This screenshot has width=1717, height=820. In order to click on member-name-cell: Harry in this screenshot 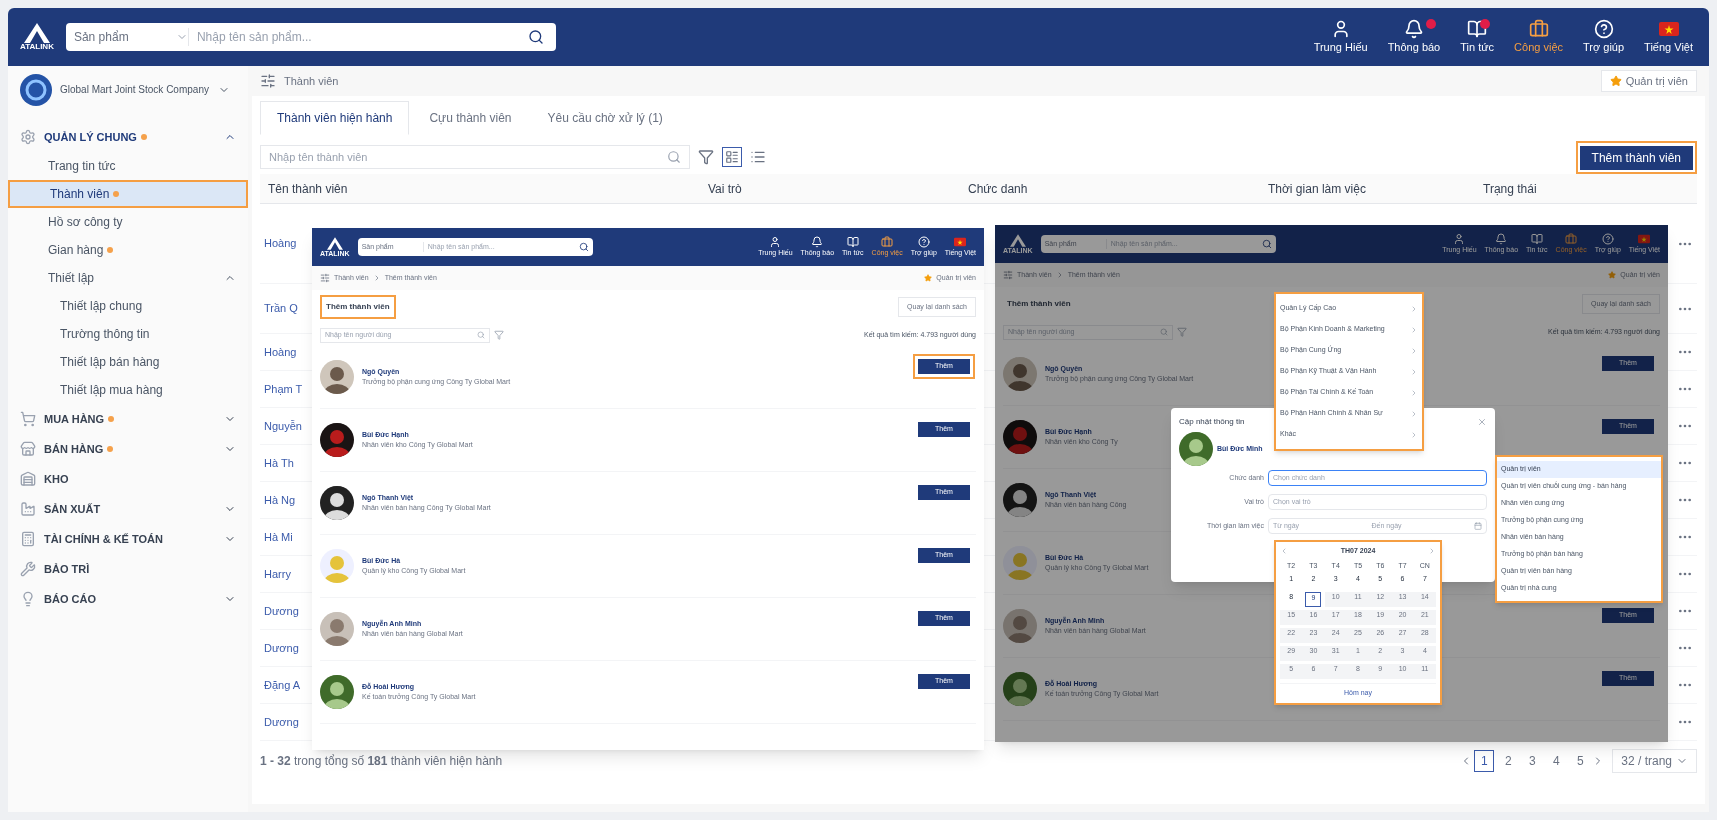, I will do `click(277, 574)`.